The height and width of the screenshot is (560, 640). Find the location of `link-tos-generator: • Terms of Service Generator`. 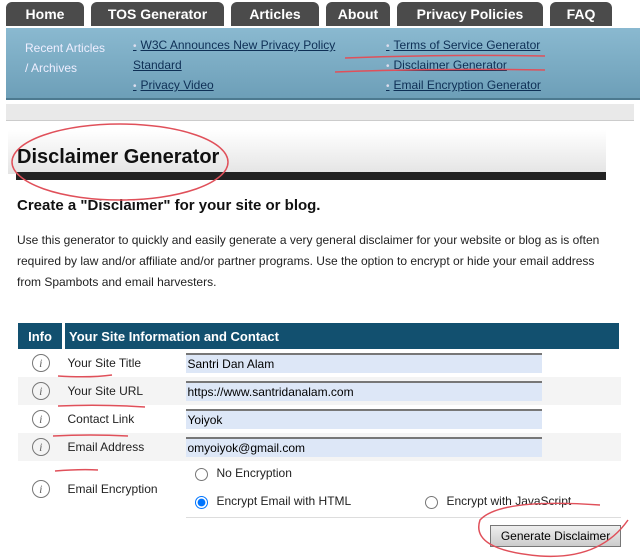

link-tos-generator: • Terms of Service Generator is located at coordinates (463, 45).